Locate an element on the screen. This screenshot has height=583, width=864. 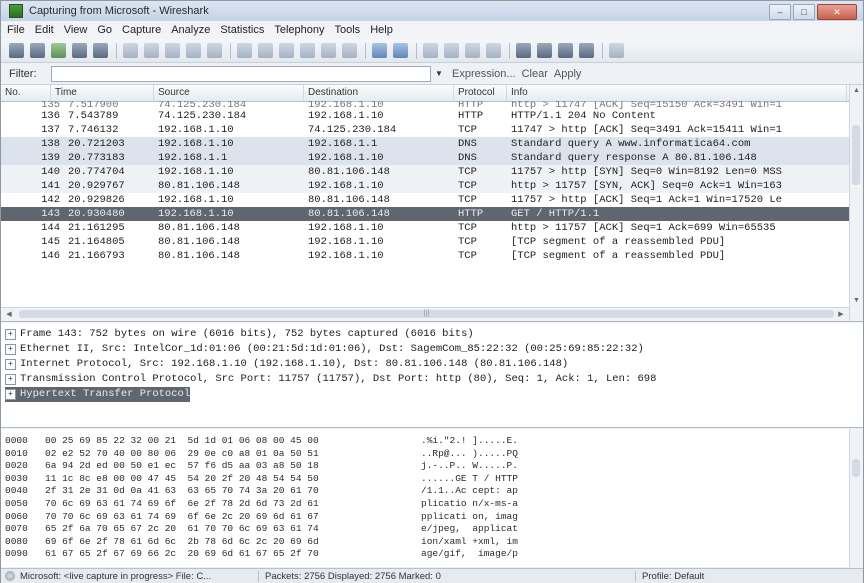
scroll-thumb: ||| is located at coordinates (426, 314).